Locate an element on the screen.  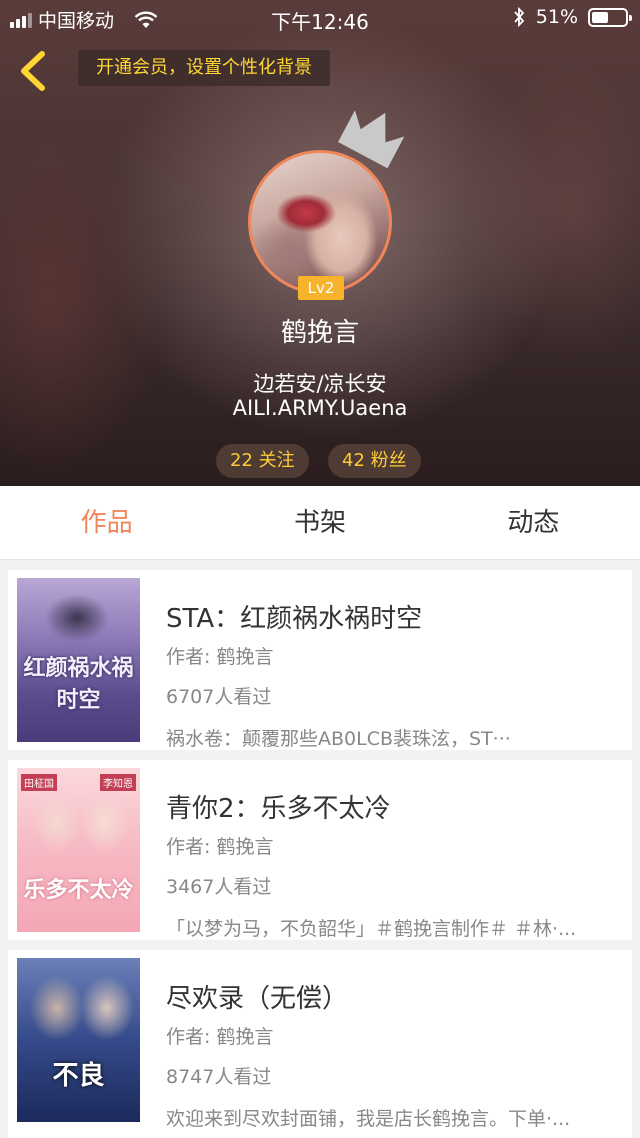
fans-count: 42 粉丝 is located at coordinates (374, 461).